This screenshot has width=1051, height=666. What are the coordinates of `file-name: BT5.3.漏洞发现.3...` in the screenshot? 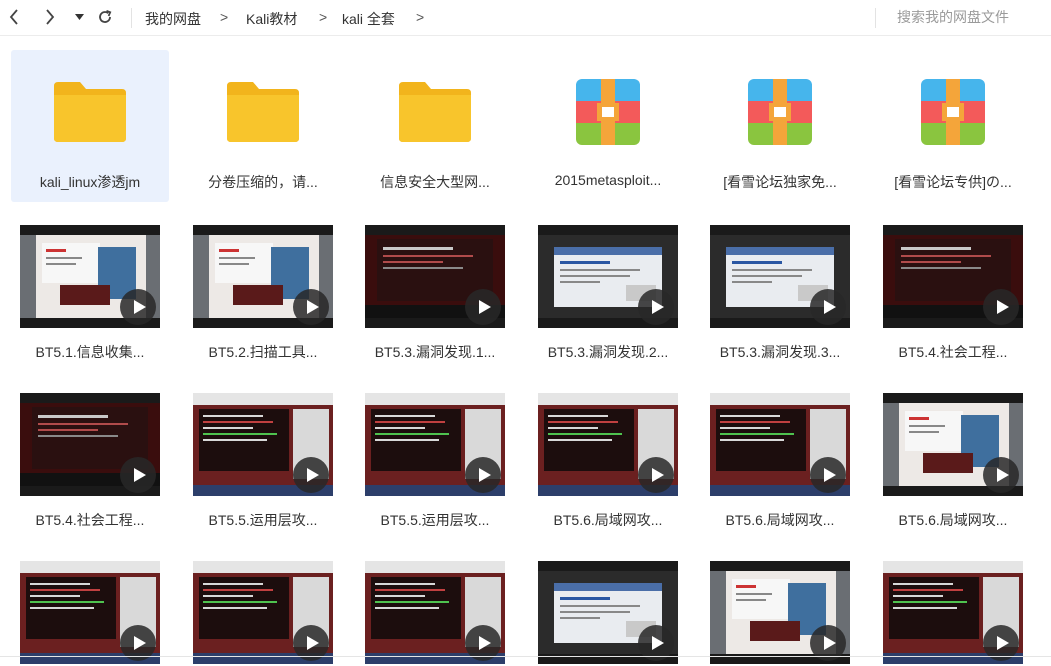 It's located at (780, 352).